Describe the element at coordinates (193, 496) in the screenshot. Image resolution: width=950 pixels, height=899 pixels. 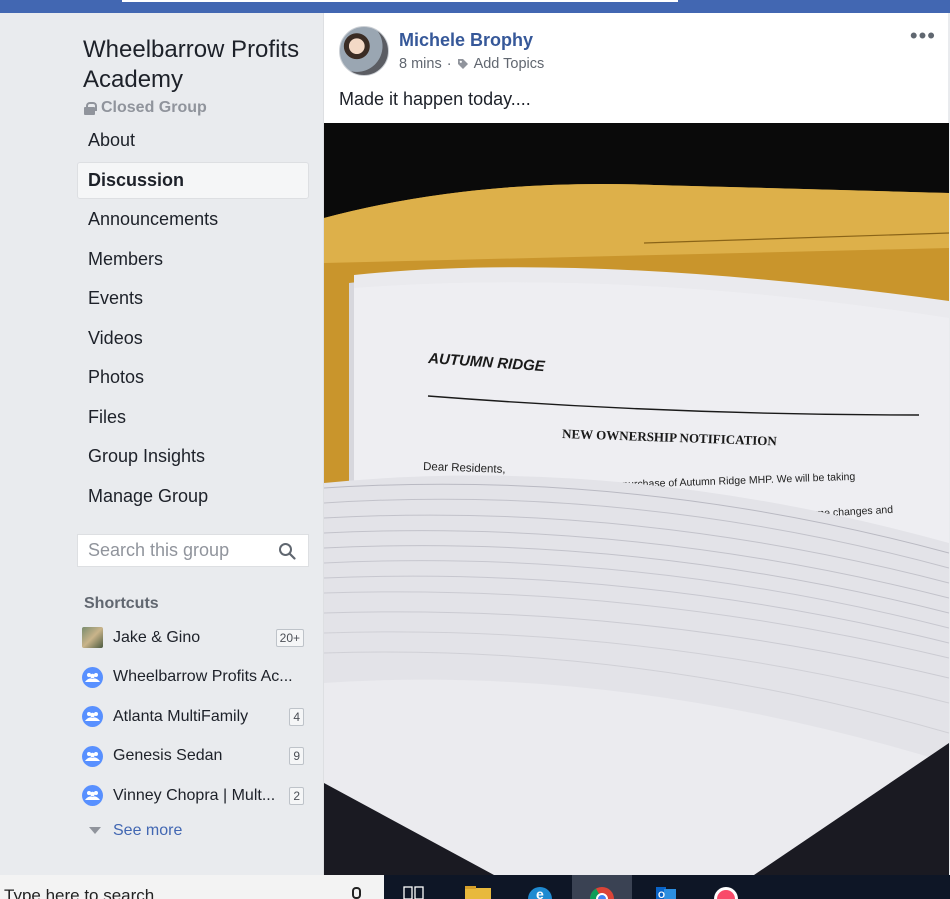
I see `nav-item-manage-group: Manage Group` at that location.